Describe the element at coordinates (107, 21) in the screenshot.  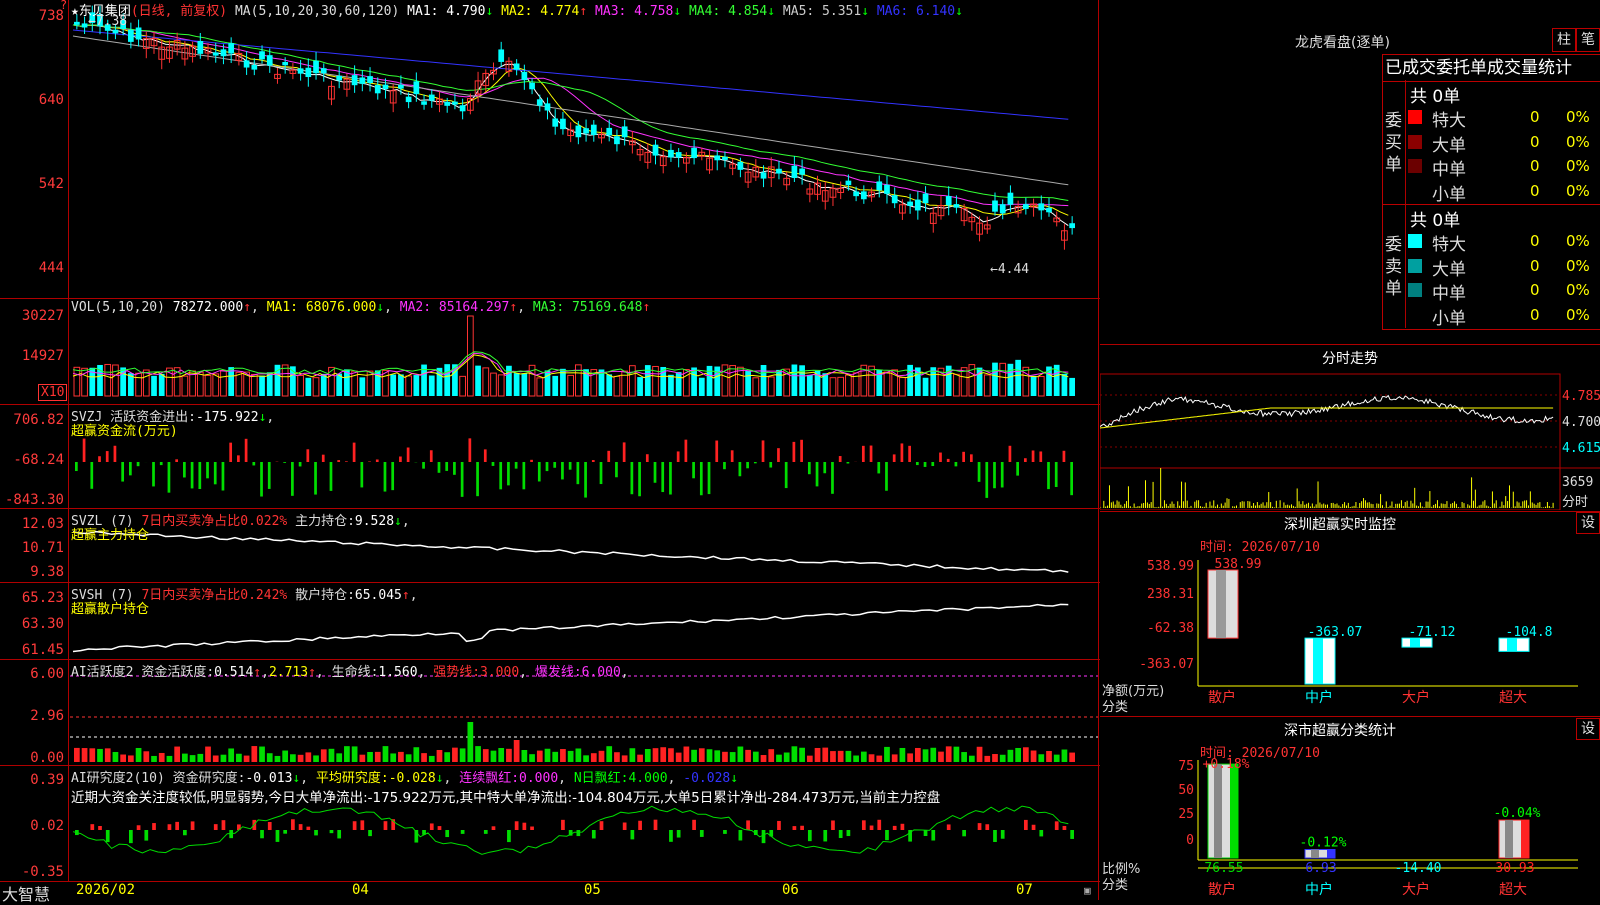
I see `high-price-marker: ←7.38` at that location.